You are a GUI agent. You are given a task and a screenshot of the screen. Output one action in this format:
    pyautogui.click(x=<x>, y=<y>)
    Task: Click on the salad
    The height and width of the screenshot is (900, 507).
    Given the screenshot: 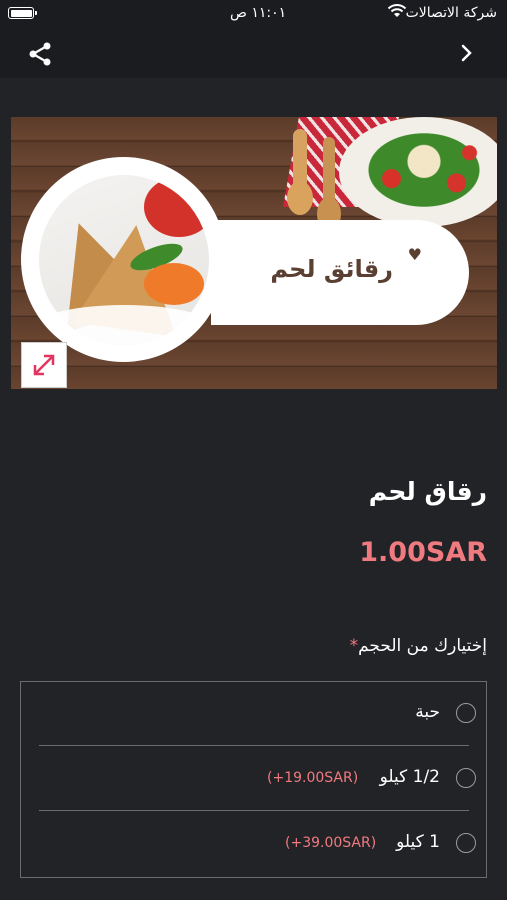 What is the action you would take?
    pyautogui.click(x=424, y=170)
    